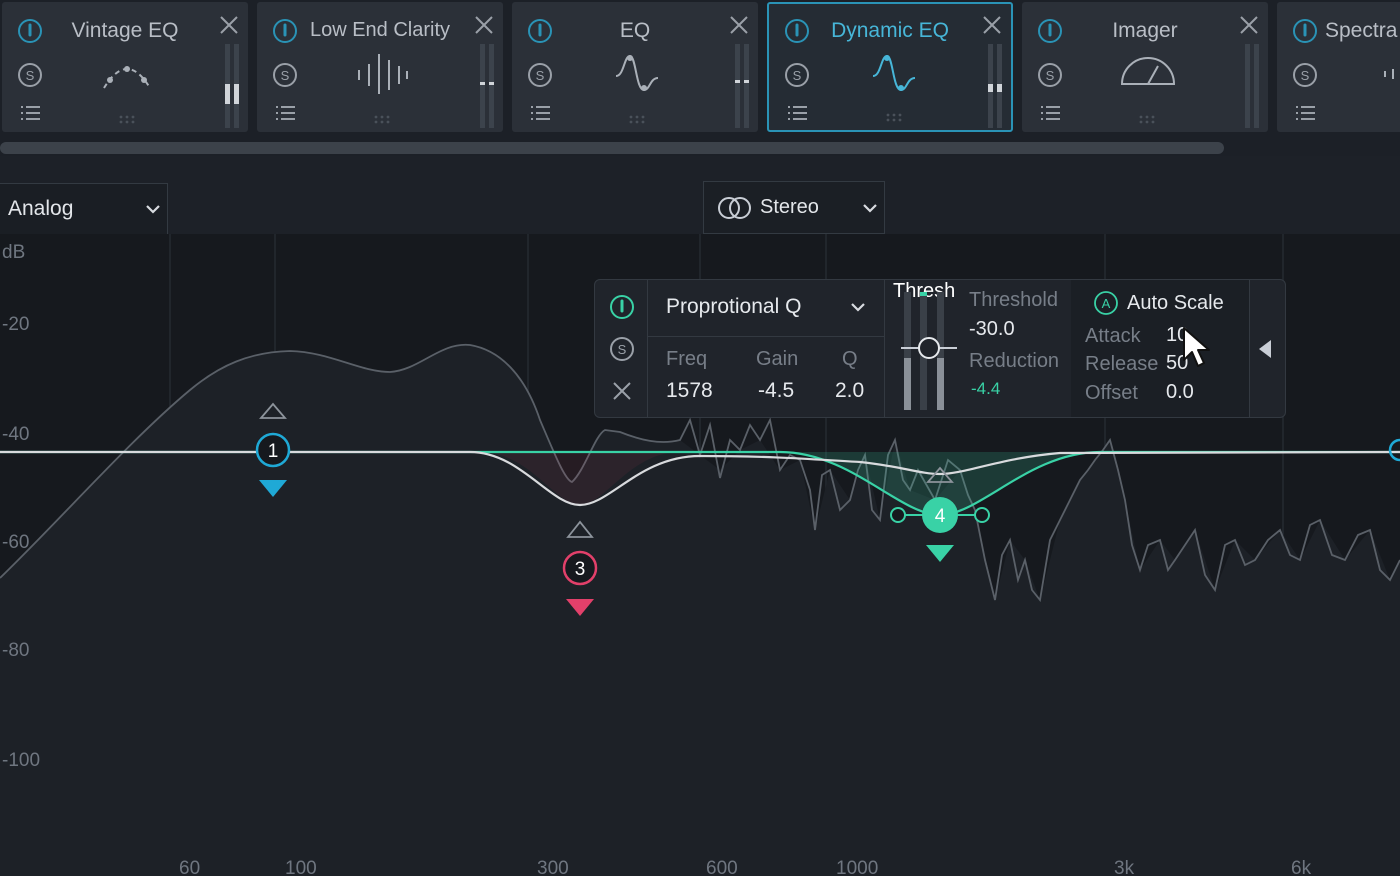 This screenshot has width=1400, height=876. I want to click on threshold-slider, so click(929, 350).